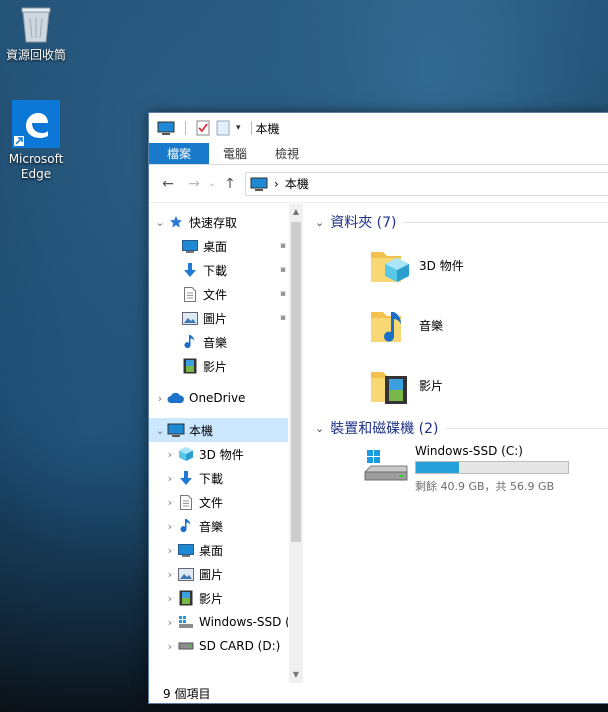  I want to click on nav-item-documents: 文件 ▪, so click(218, 294).